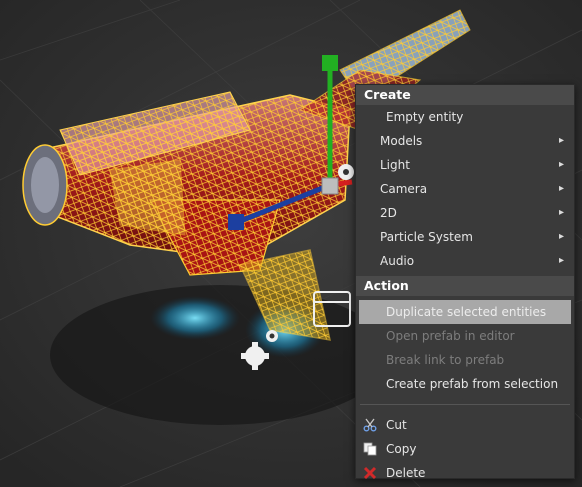 This screenshot has height=487, width=582. I want to click on menu-item-empty-entity: Empty entity, so click(465, 117).